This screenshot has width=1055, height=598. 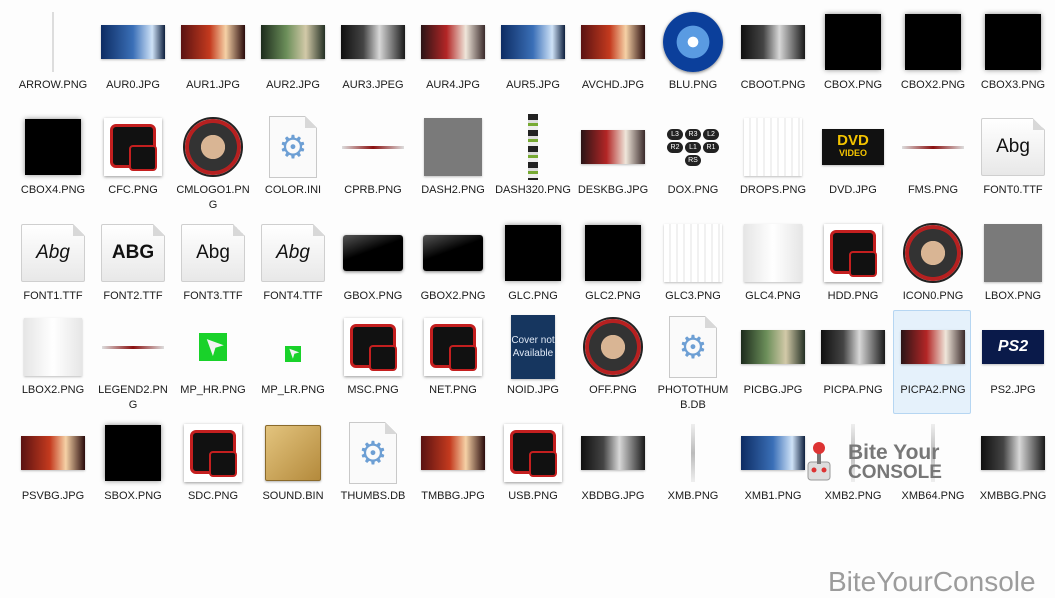 I want to click on file-thumbnail: Abg, so click(x=213, y=253).